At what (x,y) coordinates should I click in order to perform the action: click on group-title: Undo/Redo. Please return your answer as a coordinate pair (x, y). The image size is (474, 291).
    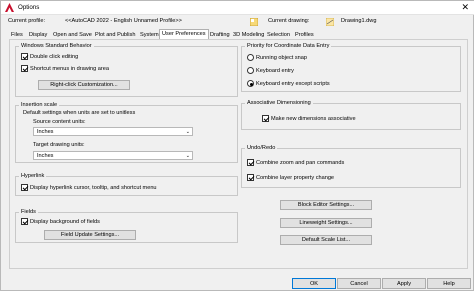
    Looking at the image, I should click on (261, 148).